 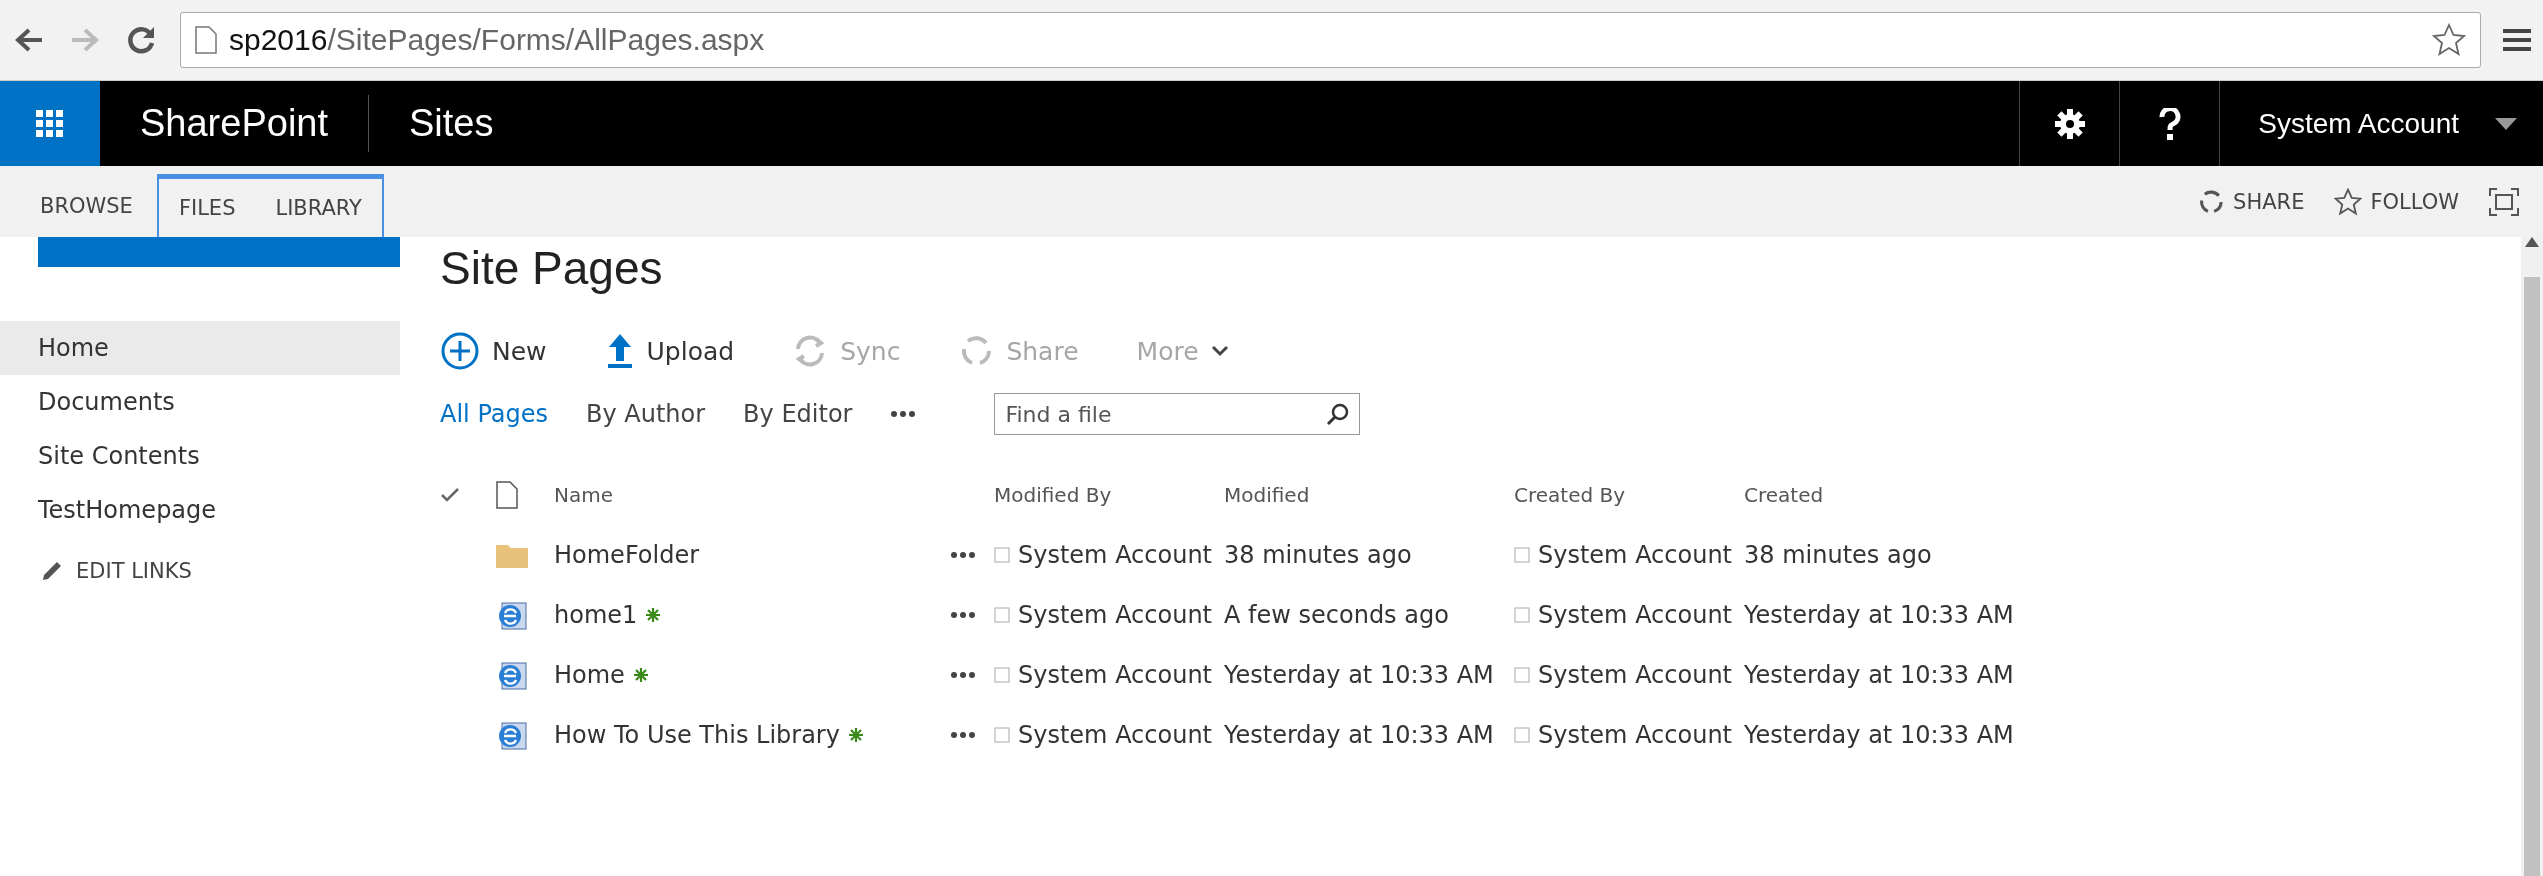 What do you see at coordinates (507, 495) in the screenshot?
I see `document-icon` at bounding box center [507, 495].